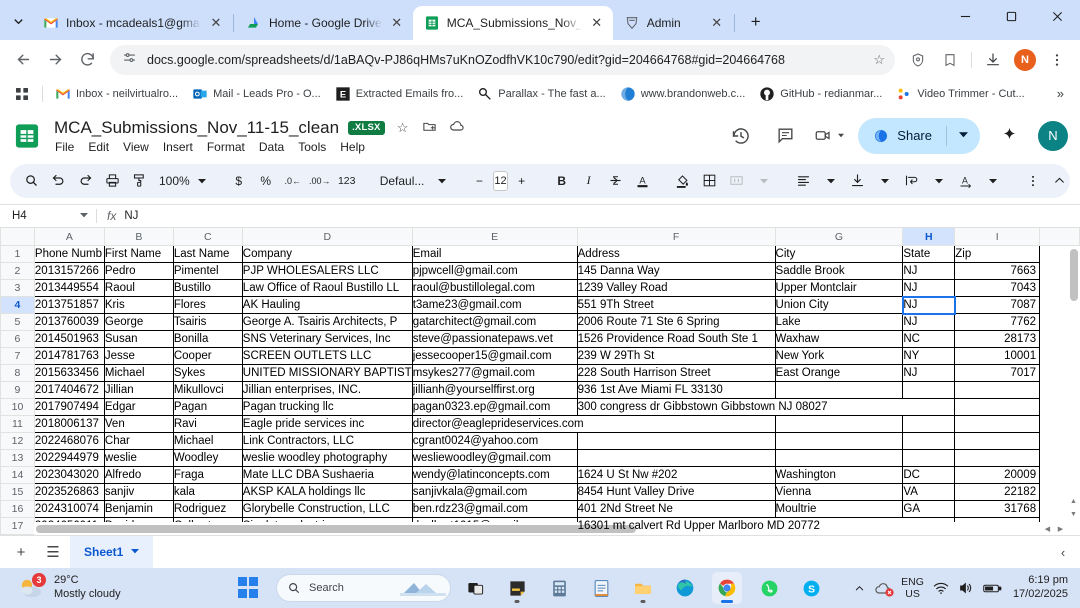 Image resolution: width=1080 pixels, height=608 pixels. I want to click on cell-h12, so click(929, 441).